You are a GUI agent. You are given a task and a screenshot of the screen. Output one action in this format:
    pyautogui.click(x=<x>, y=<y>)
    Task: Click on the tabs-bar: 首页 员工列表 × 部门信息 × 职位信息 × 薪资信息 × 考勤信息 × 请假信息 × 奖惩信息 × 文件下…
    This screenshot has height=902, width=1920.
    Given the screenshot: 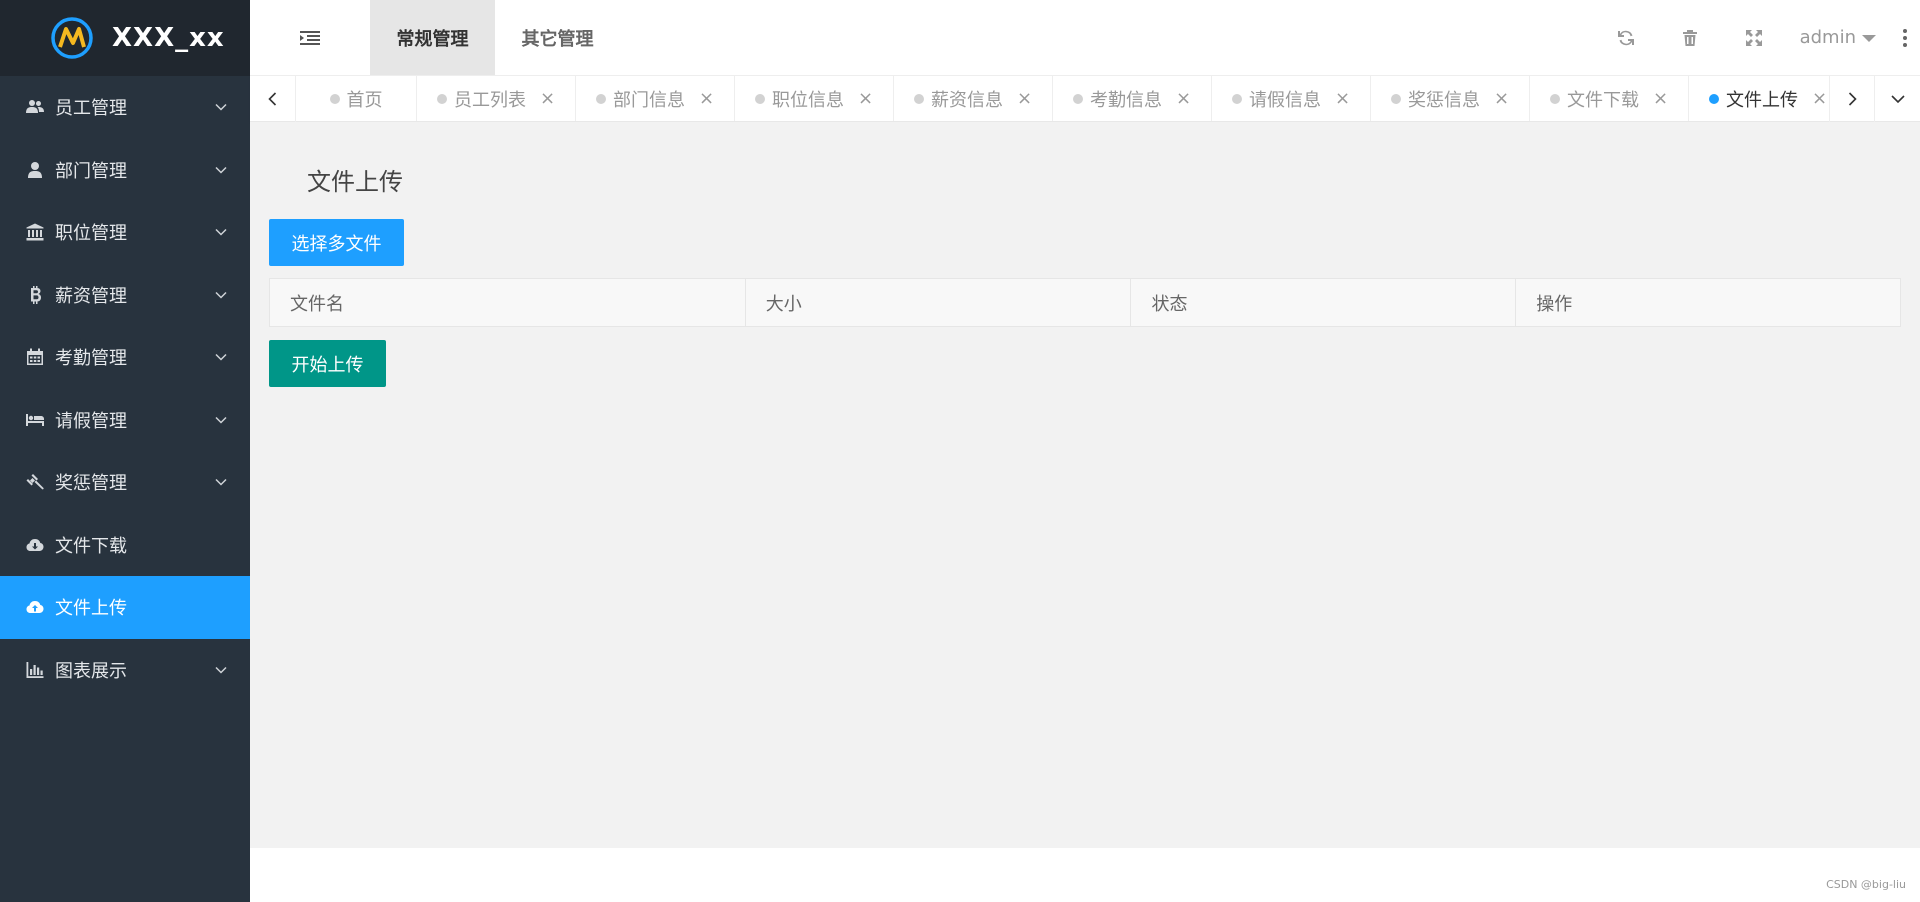 What is the action you would take?
    pyautogui.click(x=1085, y=99)
    